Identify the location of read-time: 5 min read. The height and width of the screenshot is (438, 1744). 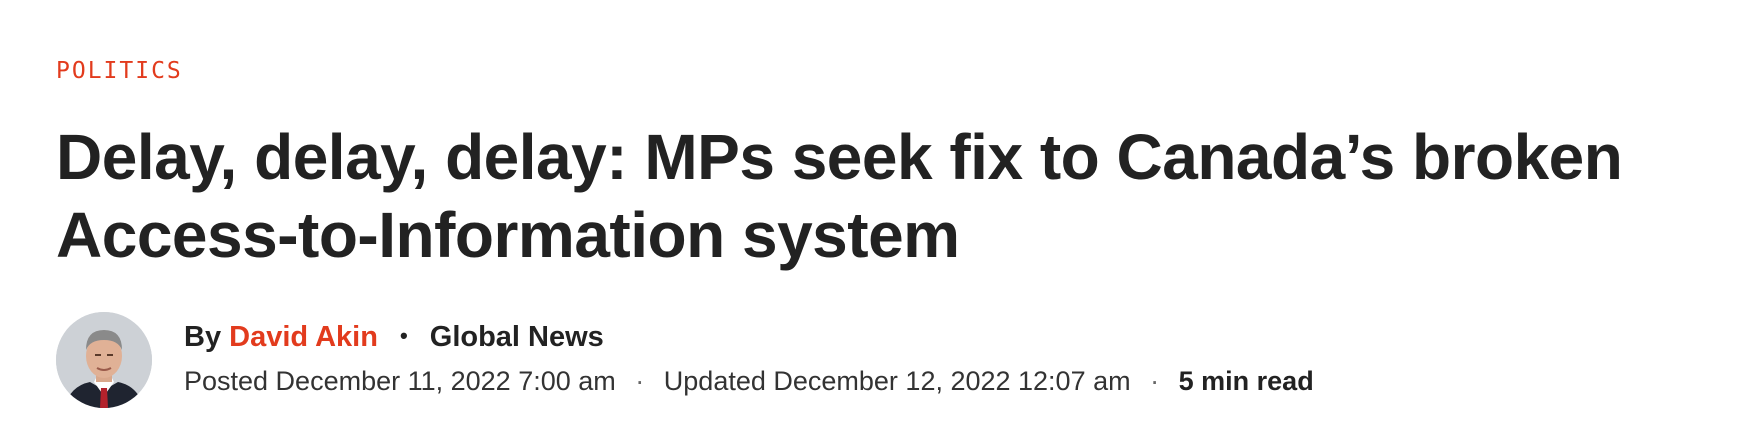
(1246, 381).